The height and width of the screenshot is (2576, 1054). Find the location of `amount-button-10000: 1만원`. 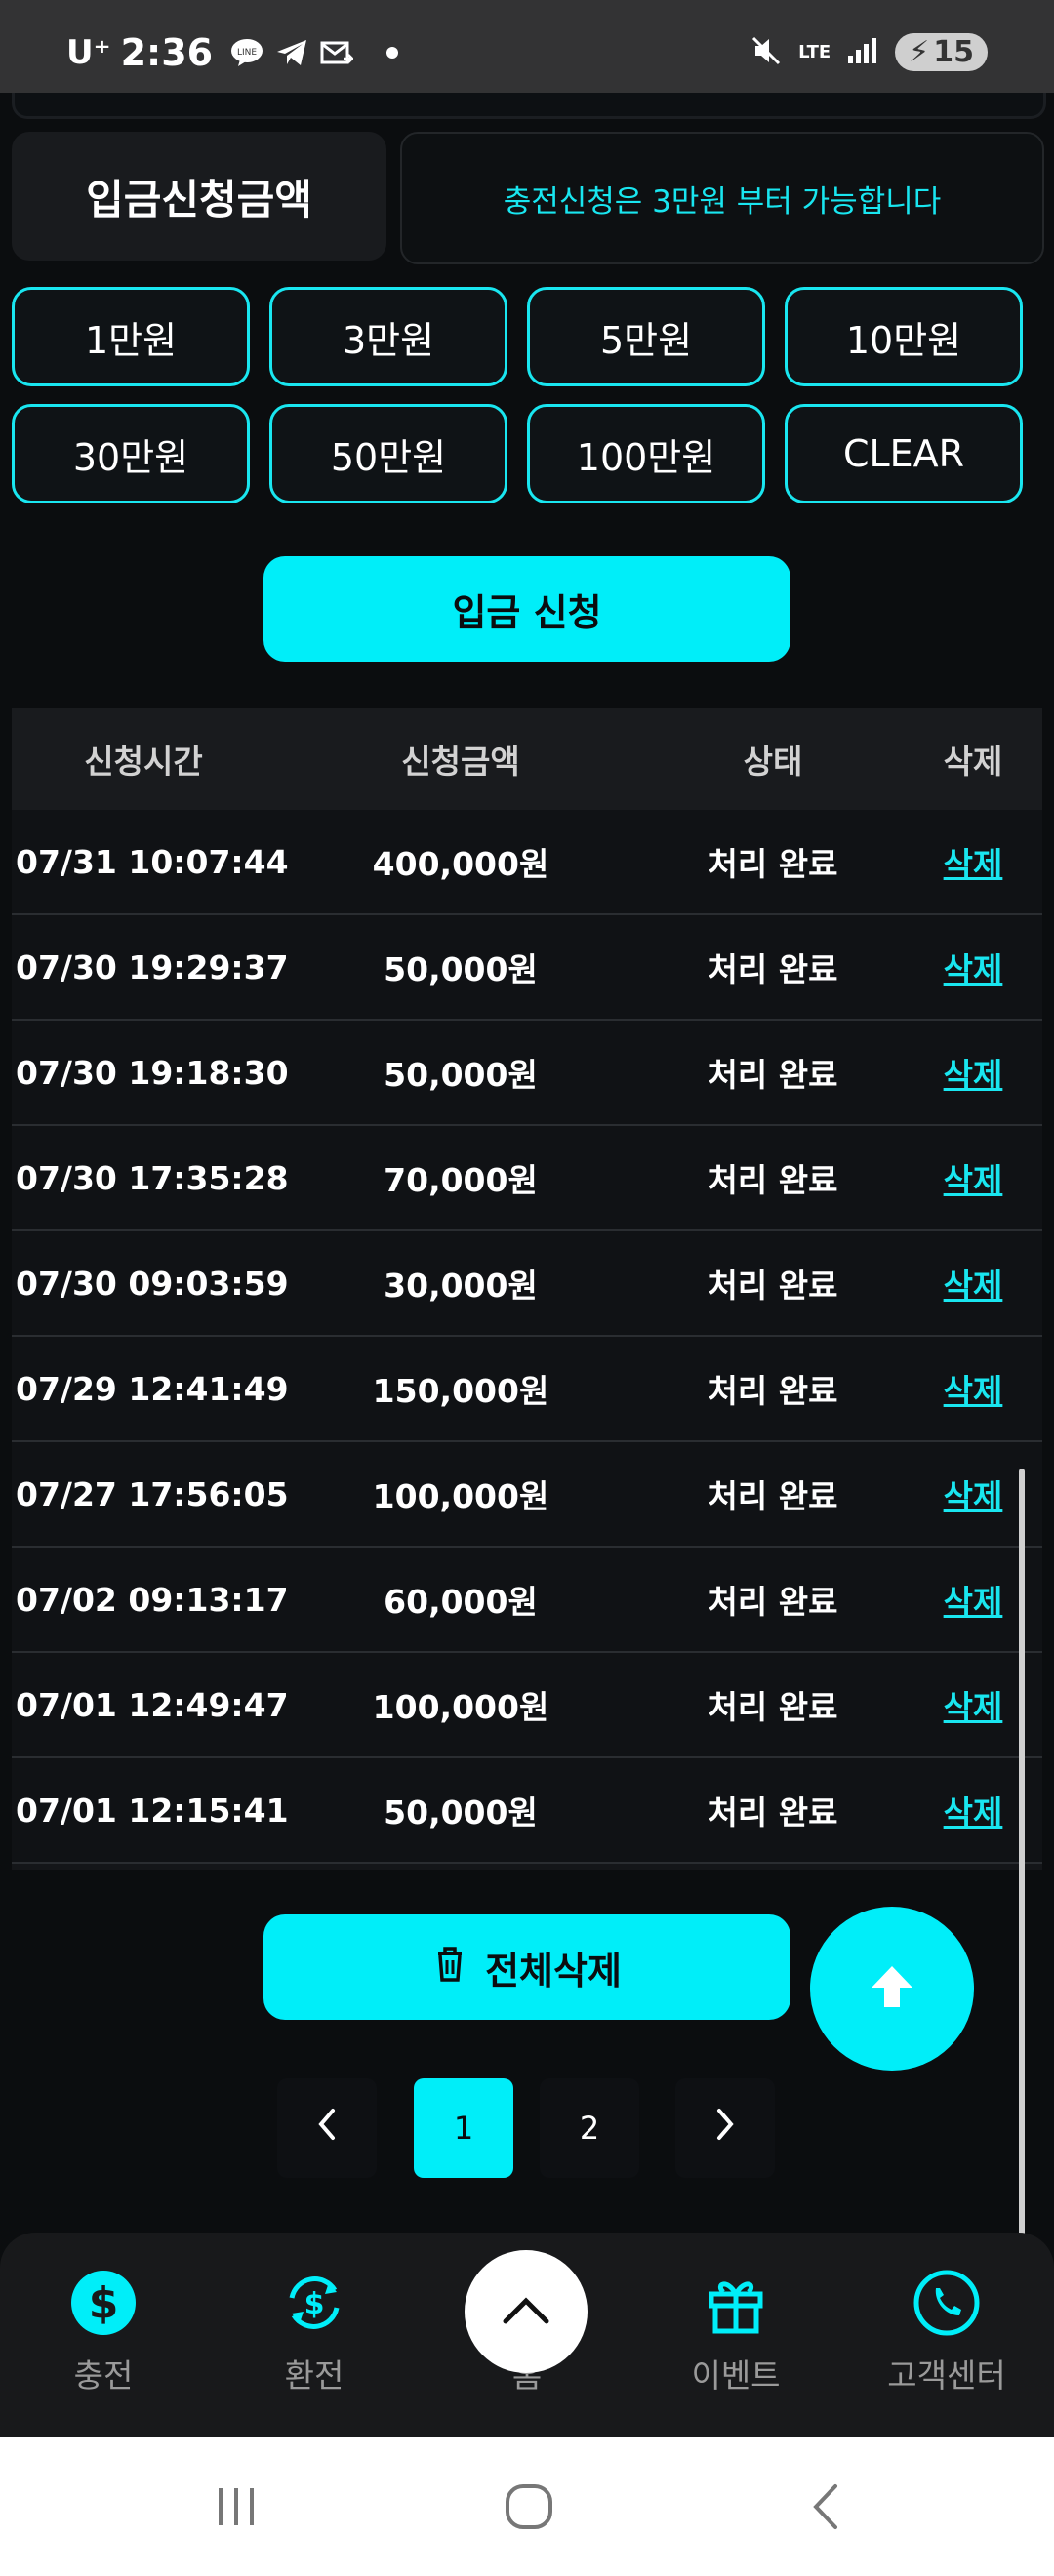

amount-button-10000: 1만원 is located at coordinates (131, 336).